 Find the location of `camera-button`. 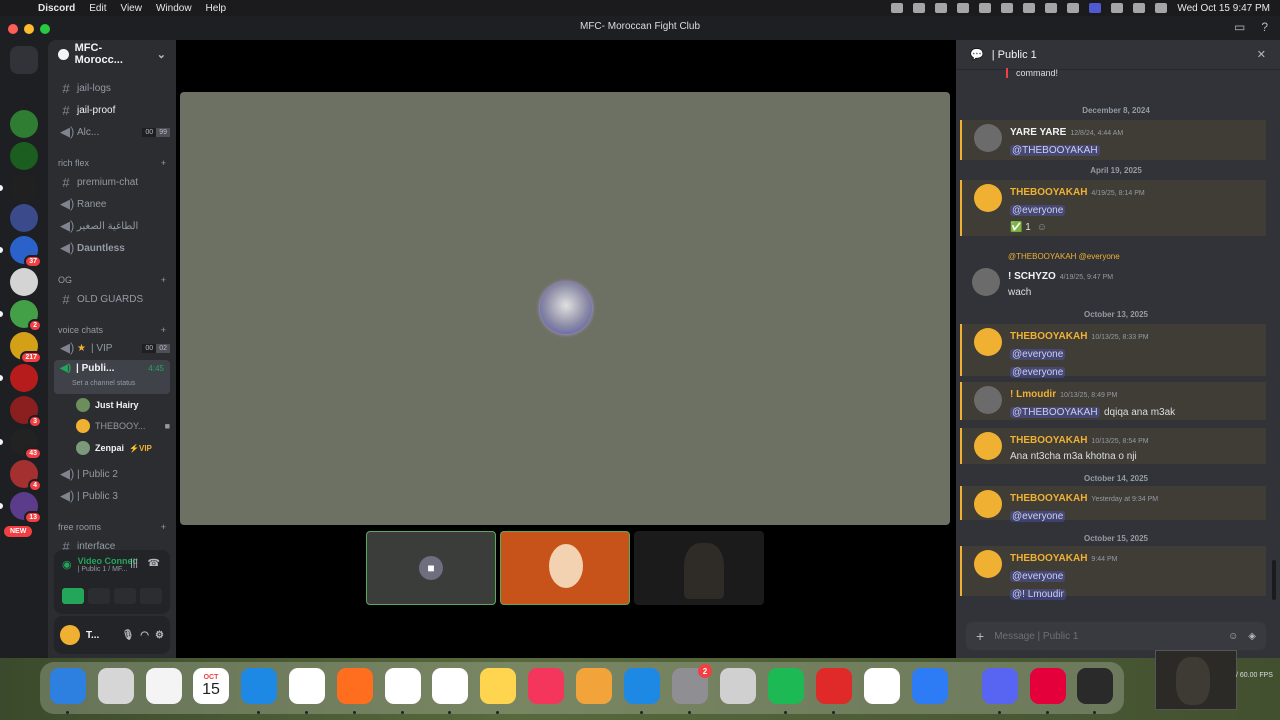

camera-button is located at coordinates (73, 596).